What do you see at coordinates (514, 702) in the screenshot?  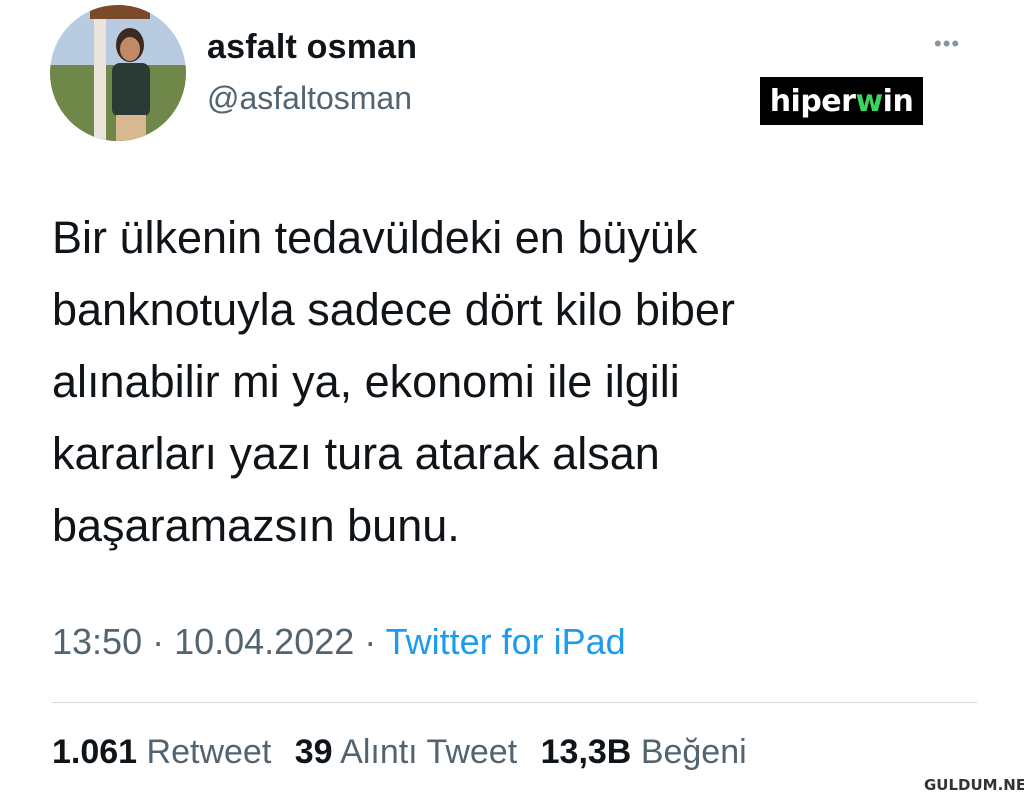 I see `divider` at bounding box center [514, 702].